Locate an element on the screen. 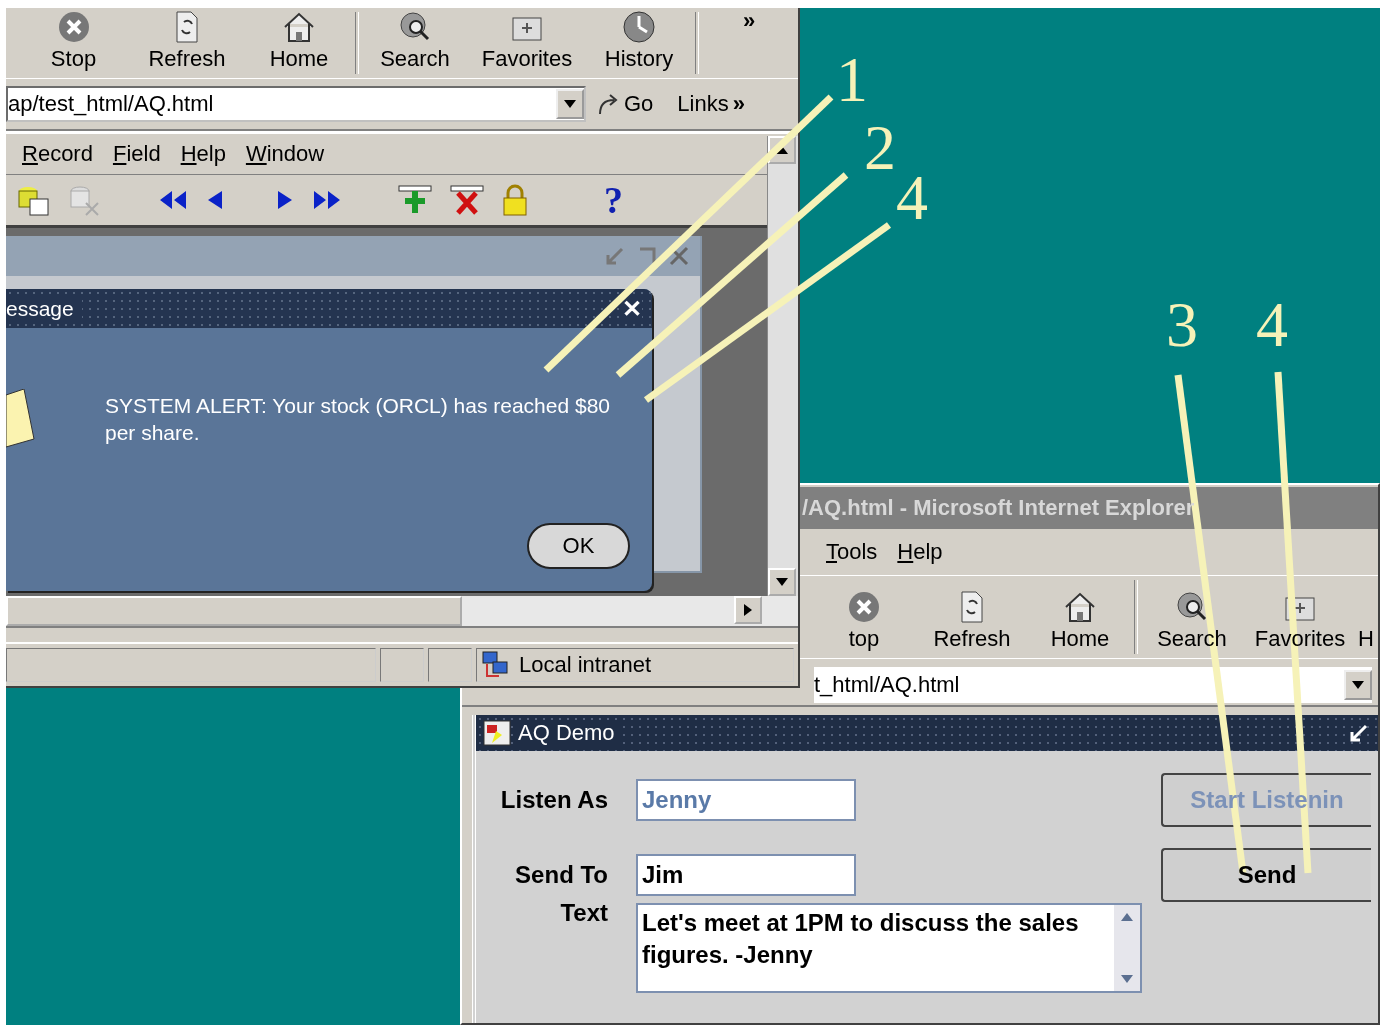  input-field: Jim is located at coordinates (746, 875).